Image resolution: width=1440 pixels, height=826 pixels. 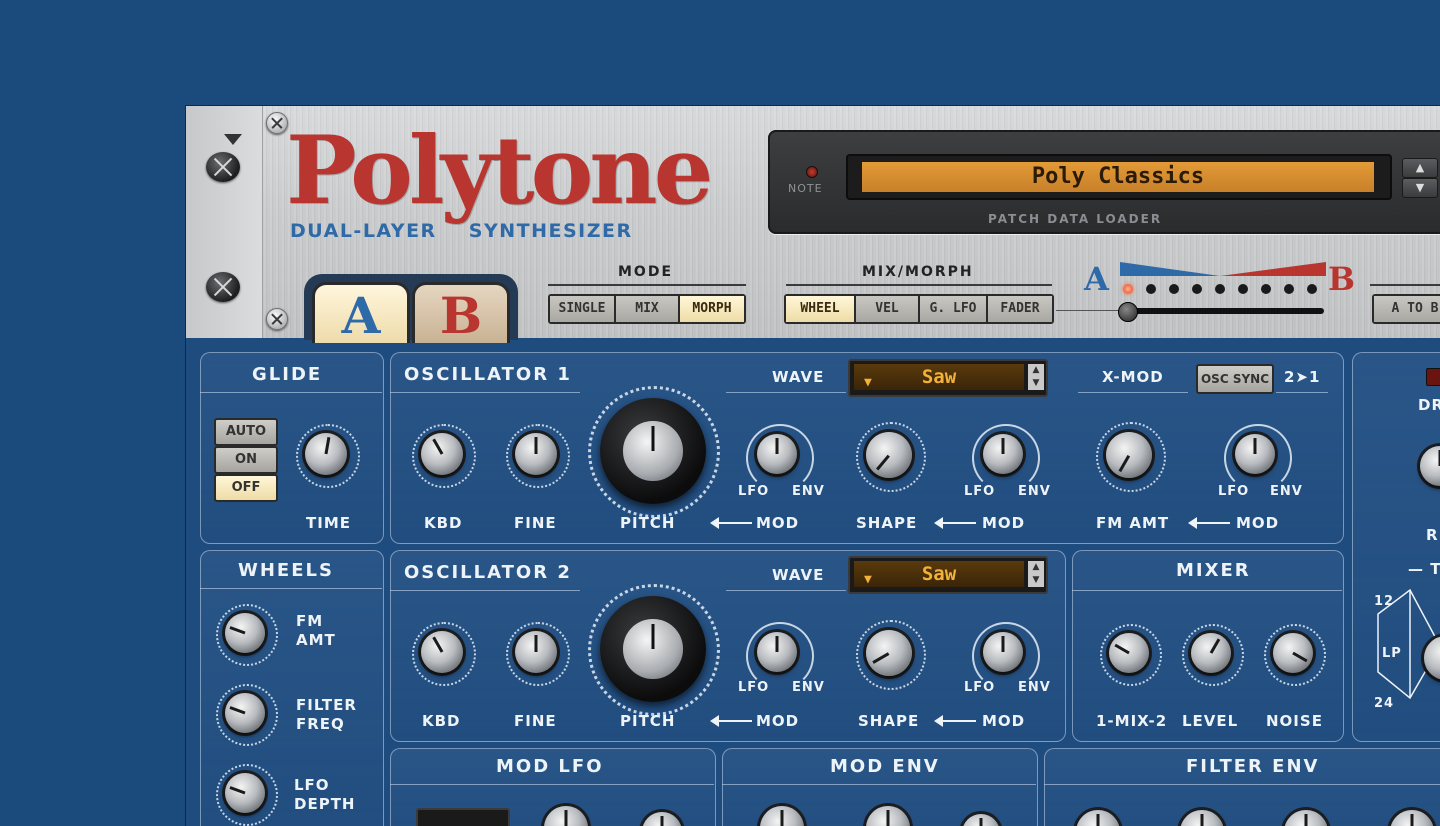 What do you see at coordinates (953, 309) in the screenshot?
I see `mix-glfo-button: G. LFO` at bounding box center [953, 309].